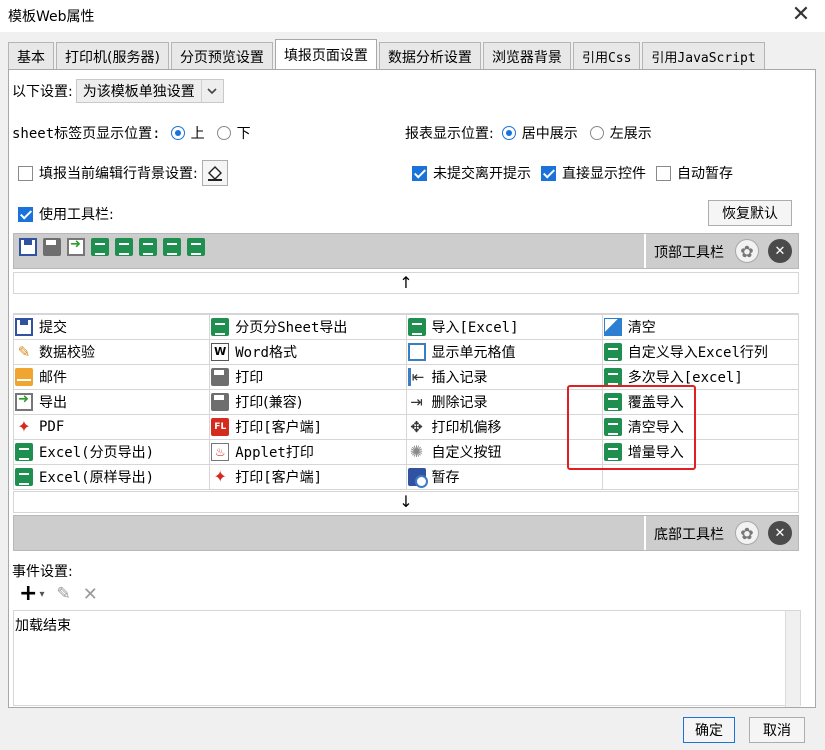 The image size is (825, 750). What do you see at coordinates (429, 56) in the screenshot?
I see `tab-data-analysis: 数据分析设置` at bounding box center [429, 56].